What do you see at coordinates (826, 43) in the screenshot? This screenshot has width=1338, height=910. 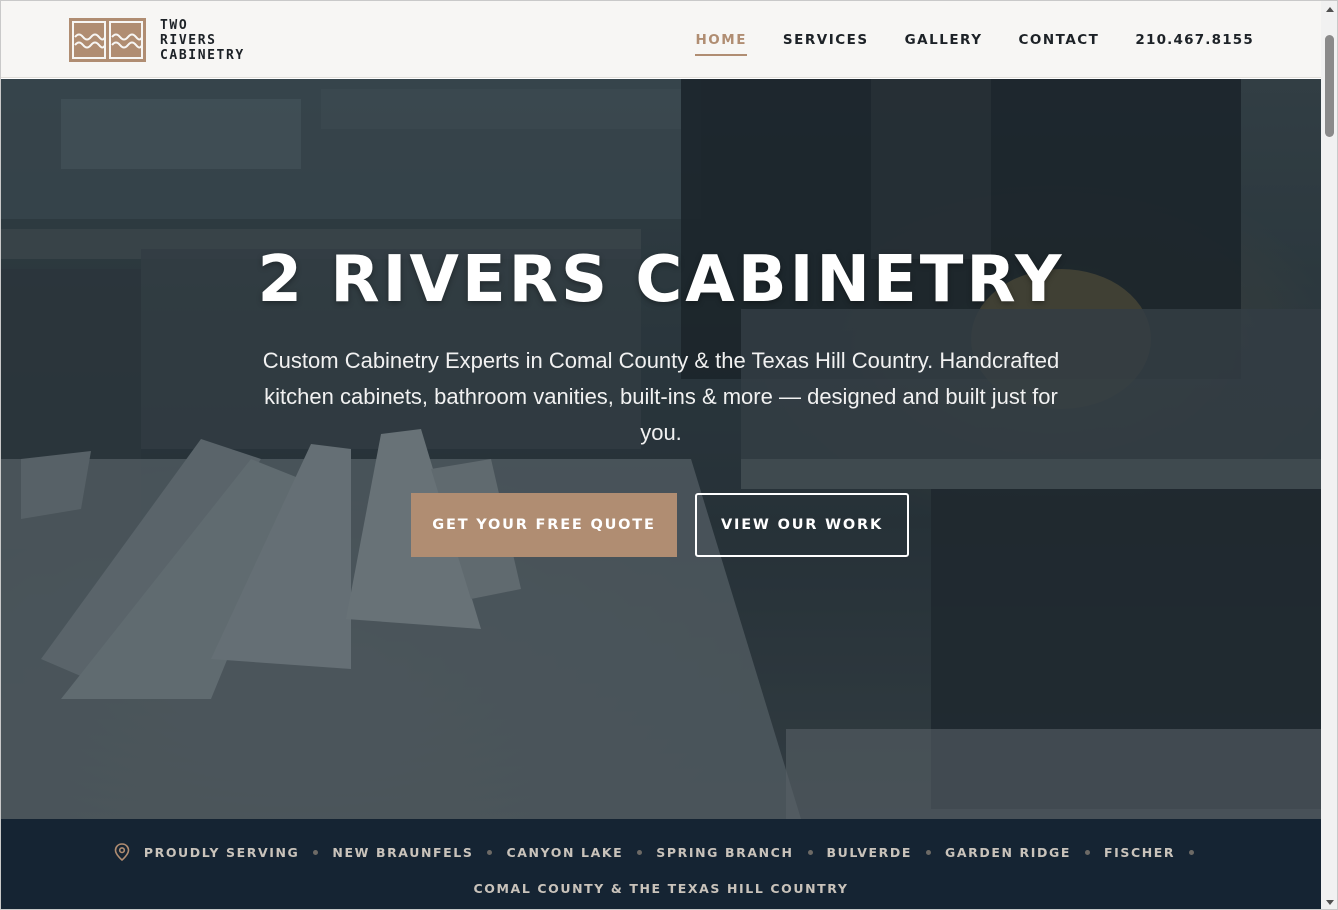 I see `nav-link-services: SERVICES` at bounding box center [826, 43].